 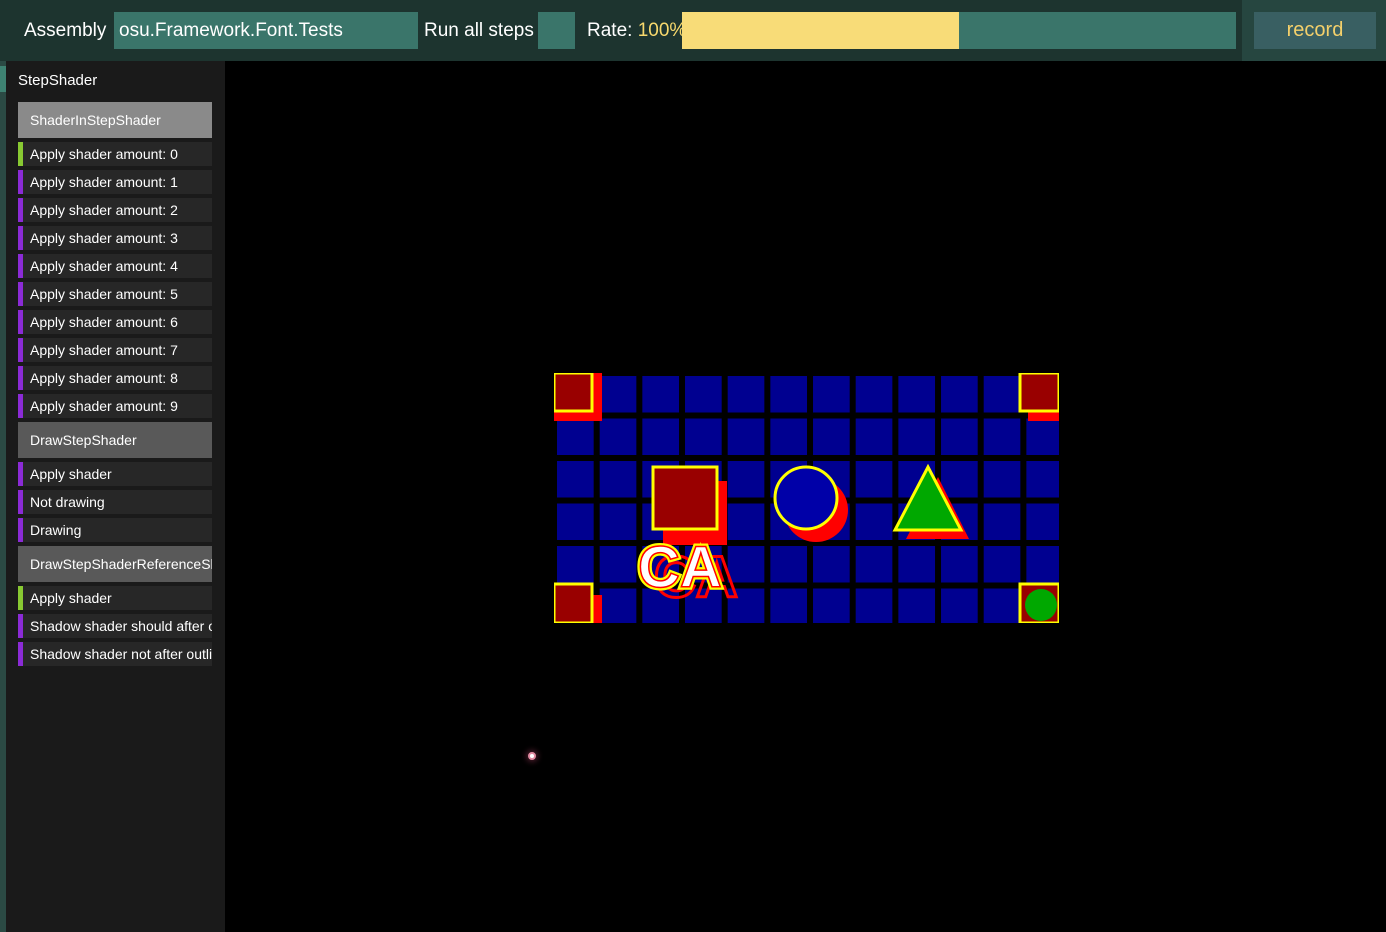 I want to click on record-button: record, so click(x=1315, y=30).